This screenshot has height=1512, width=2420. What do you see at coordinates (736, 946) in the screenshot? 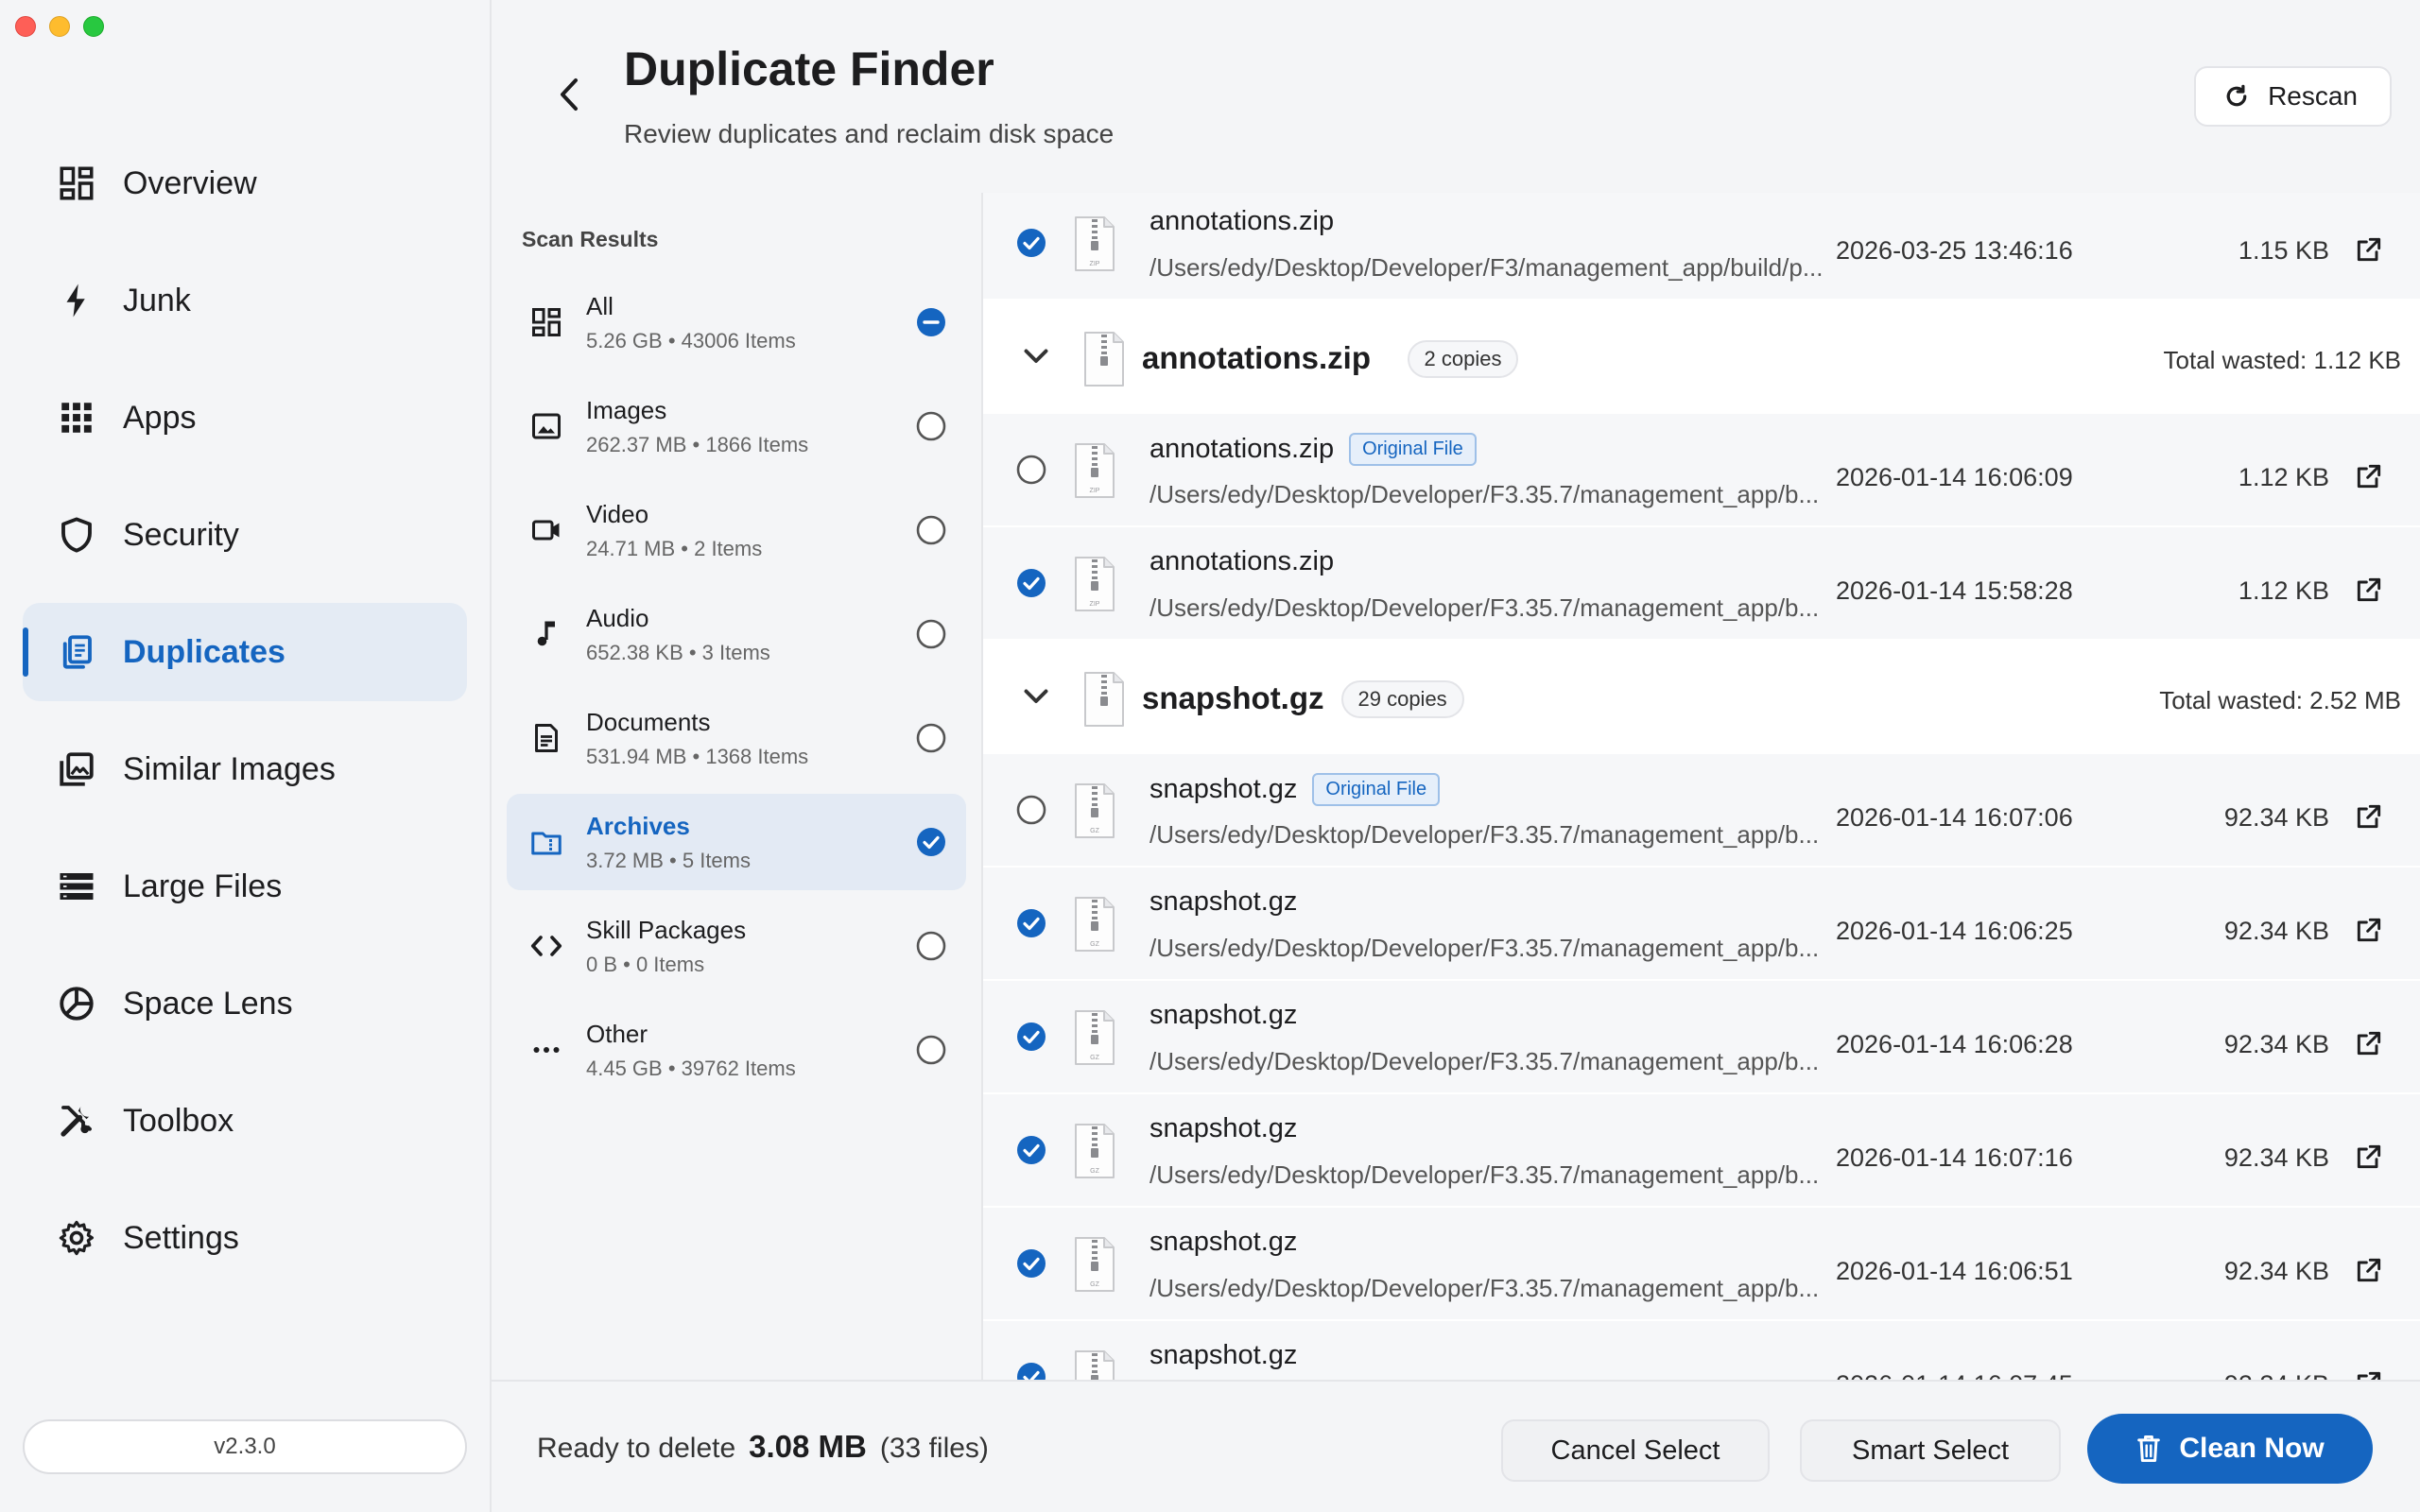
I see `category-skill-packages: Skill Packages 0 B • 0 Items` at bounding box center [736, 946].